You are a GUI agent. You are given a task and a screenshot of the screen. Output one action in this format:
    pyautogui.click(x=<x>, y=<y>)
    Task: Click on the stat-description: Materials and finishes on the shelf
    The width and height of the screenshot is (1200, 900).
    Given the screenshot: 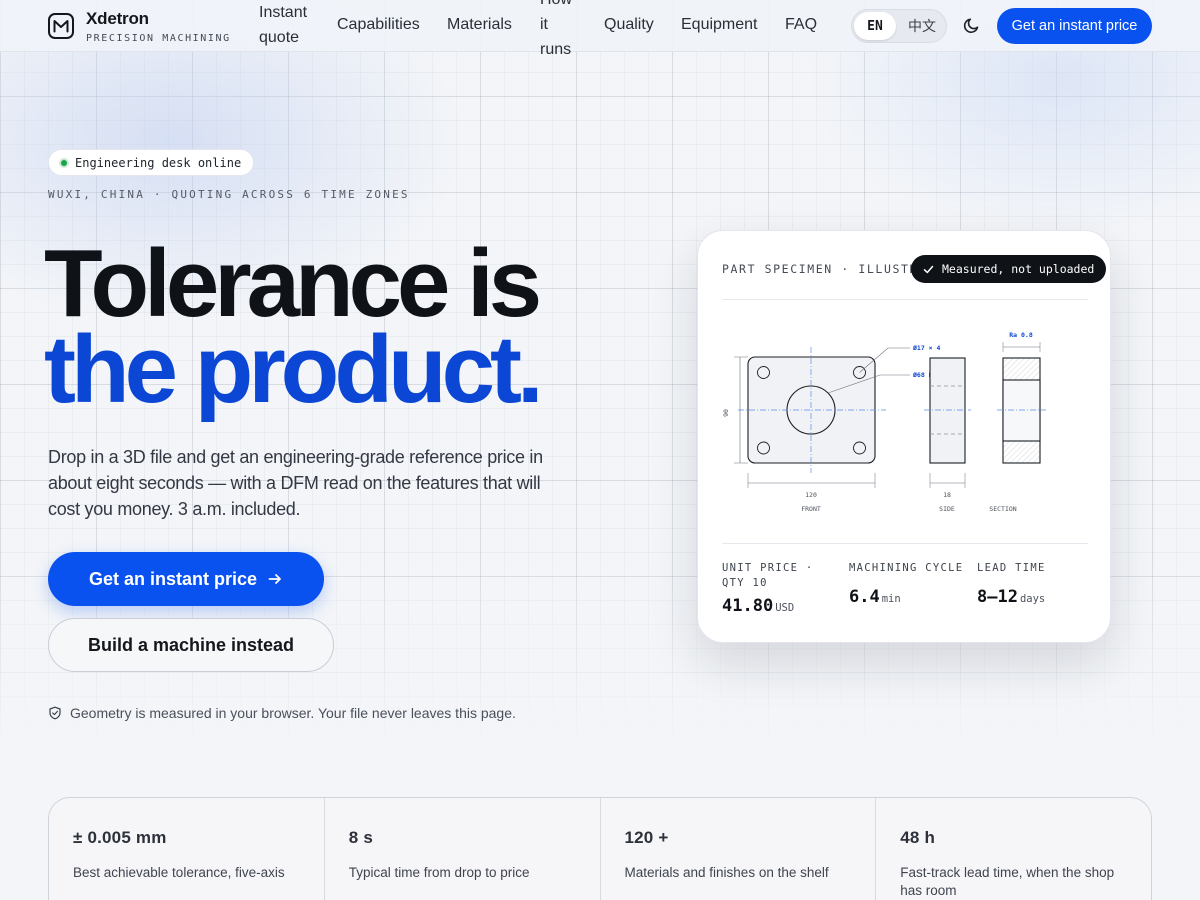 What is the action you would take?
    pyautogui.click(x=726, y=872)
    